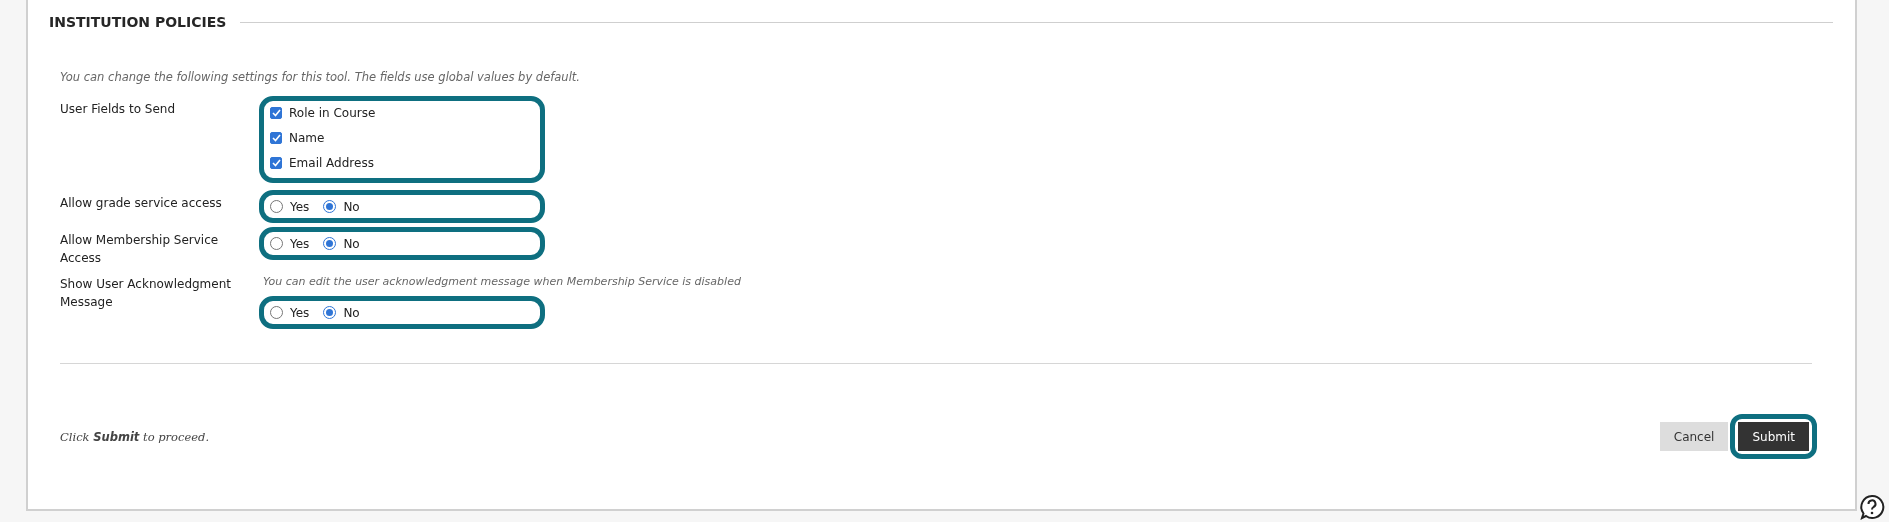 This screenshot has height=522, width=1889. Describe the element at coordinates (320, 77) in the screenshot. I see `intro-text: You can change the following settings for this tool. The fields use global values by default.` at that location.